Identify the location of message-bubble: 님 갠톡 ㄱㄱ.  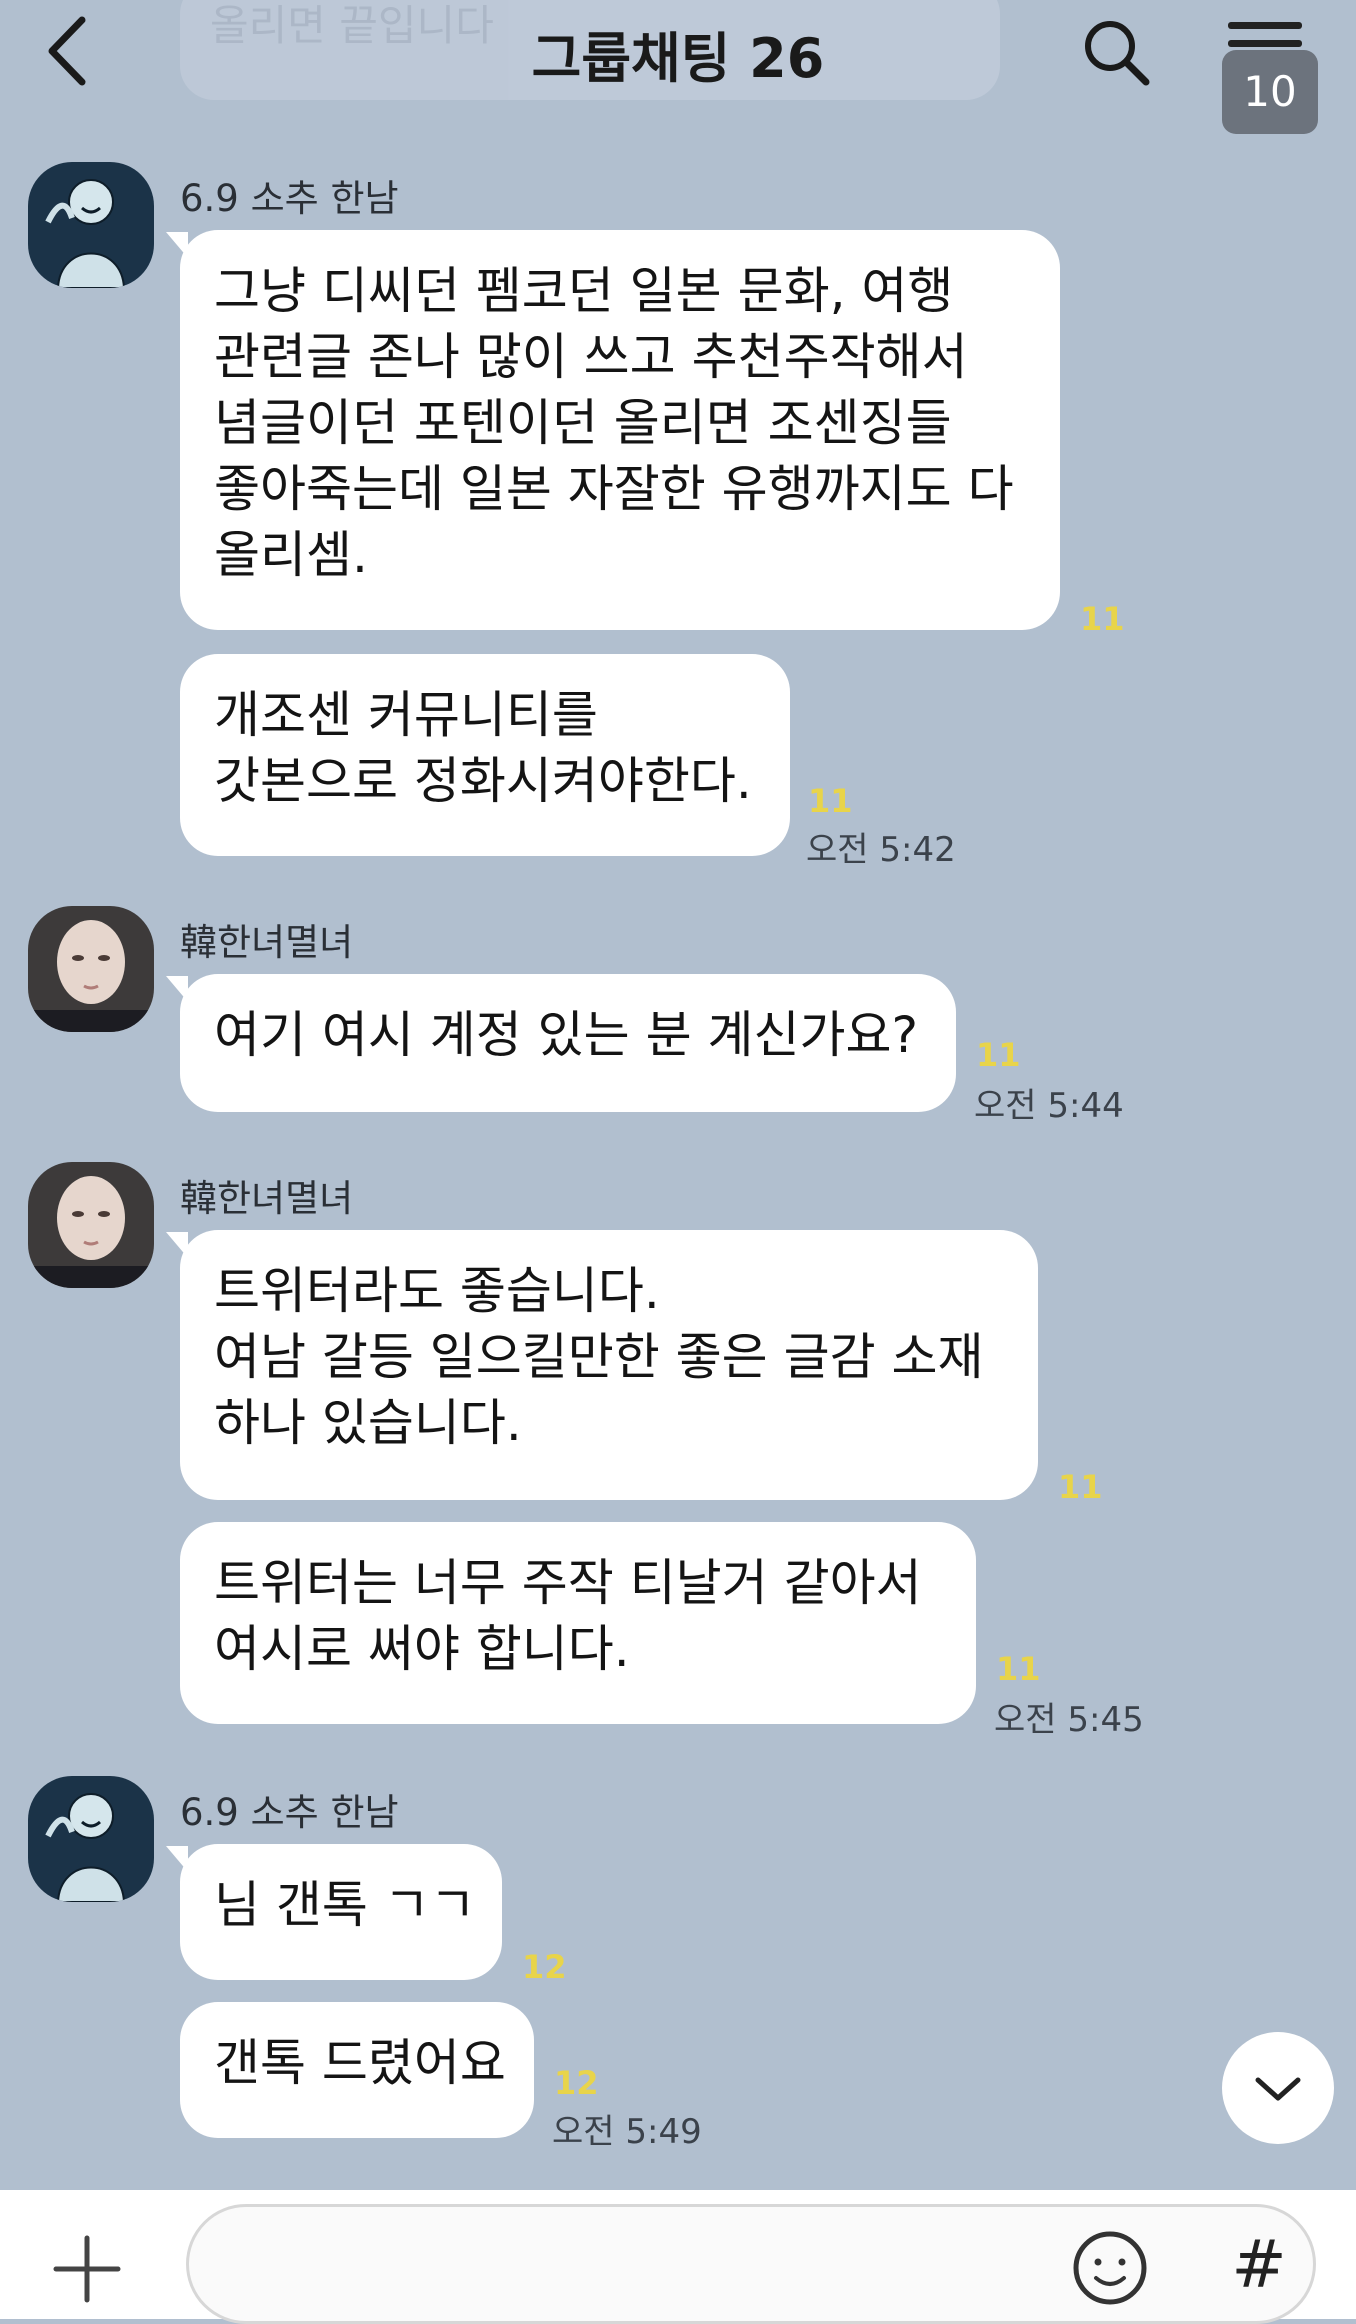
(341, 1912).